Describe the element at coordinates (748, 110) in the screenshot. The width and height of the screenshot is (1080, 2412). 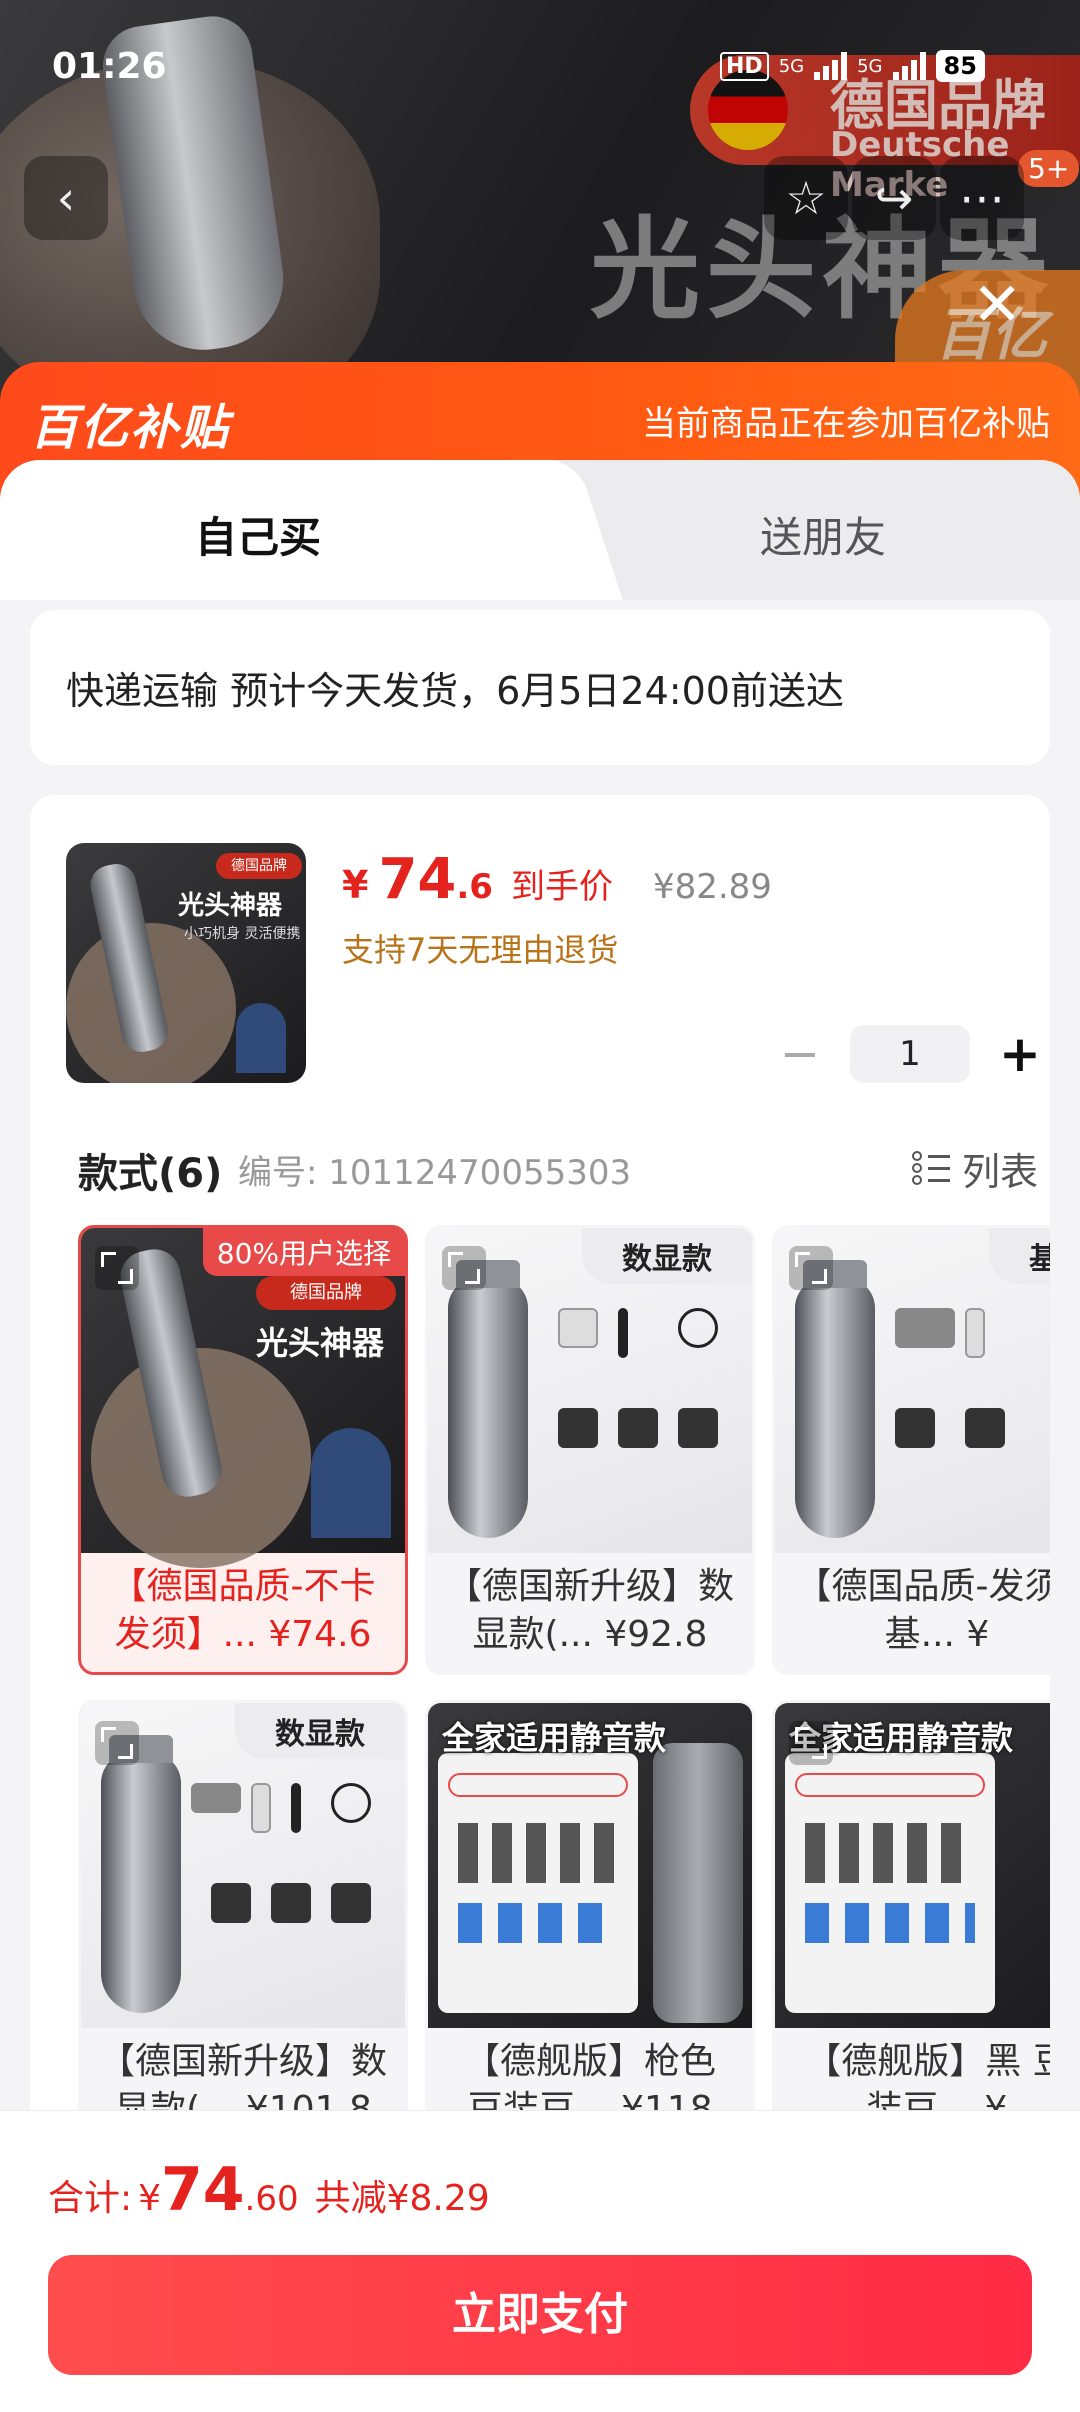
I see `german-flag-icon` at that location.